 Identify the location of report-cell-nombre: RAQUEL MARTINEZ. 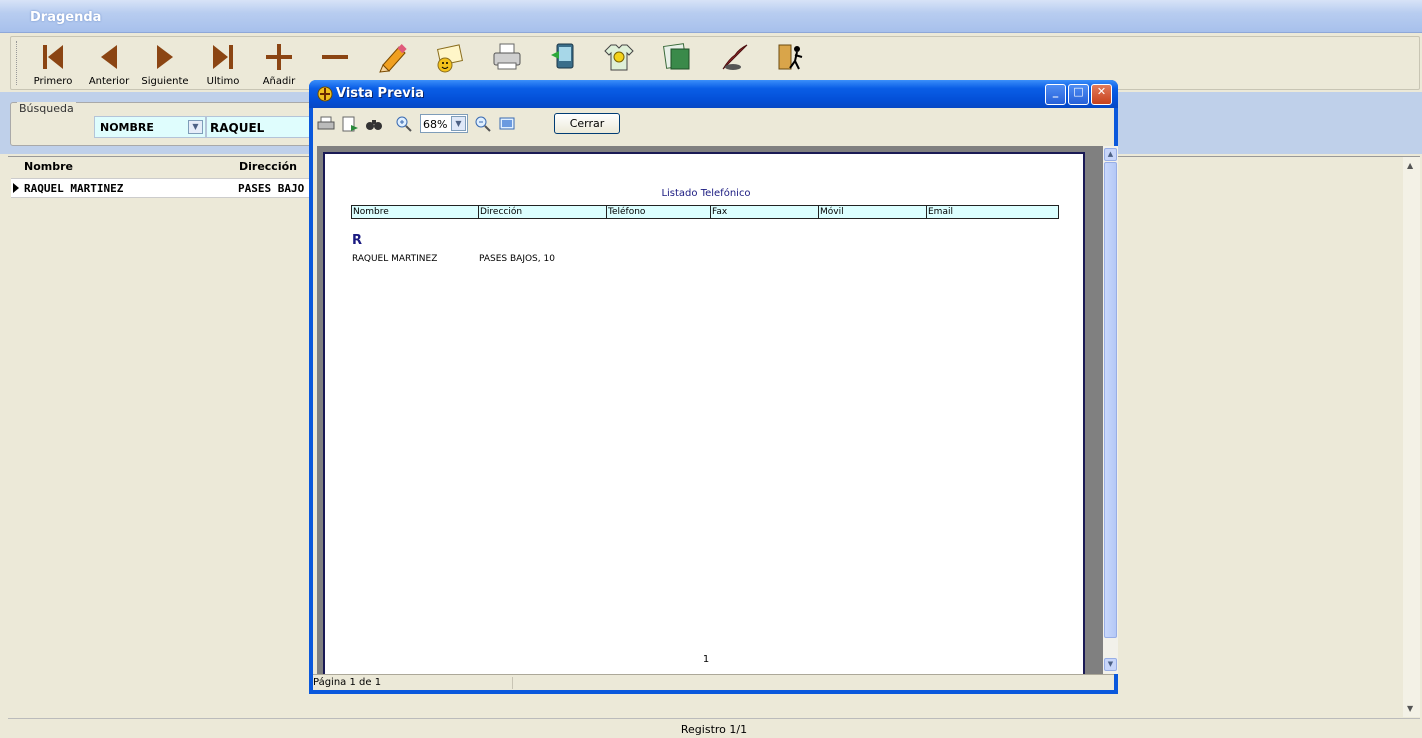
(395, 259).